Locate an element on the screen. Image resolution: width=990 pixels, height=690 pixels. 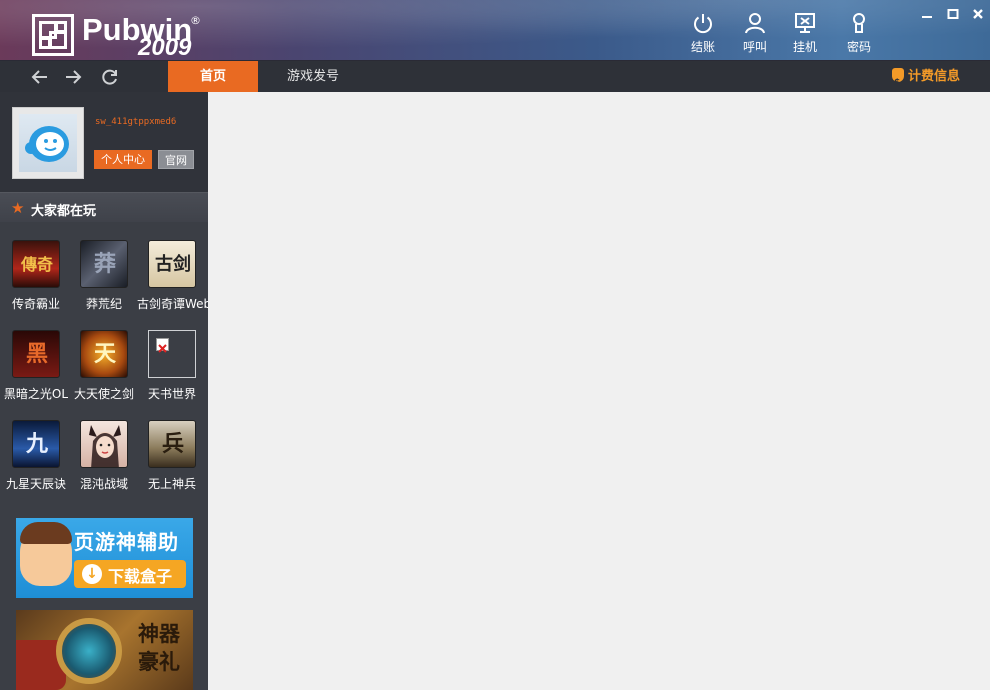
star-icon: ★ is located at coordinates (18, 208).